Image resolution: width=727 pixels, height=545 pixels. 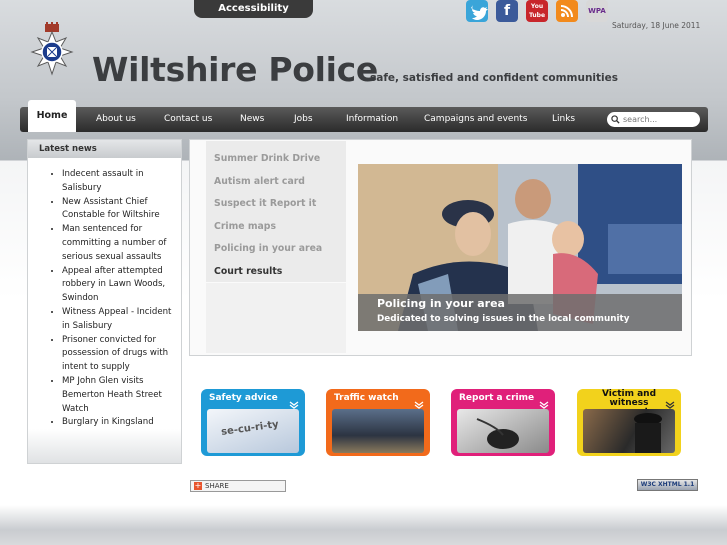 What do you see at coordinates (615, 119) in the screenshot?
I see `search-icon` at bounding box center [615, 119].